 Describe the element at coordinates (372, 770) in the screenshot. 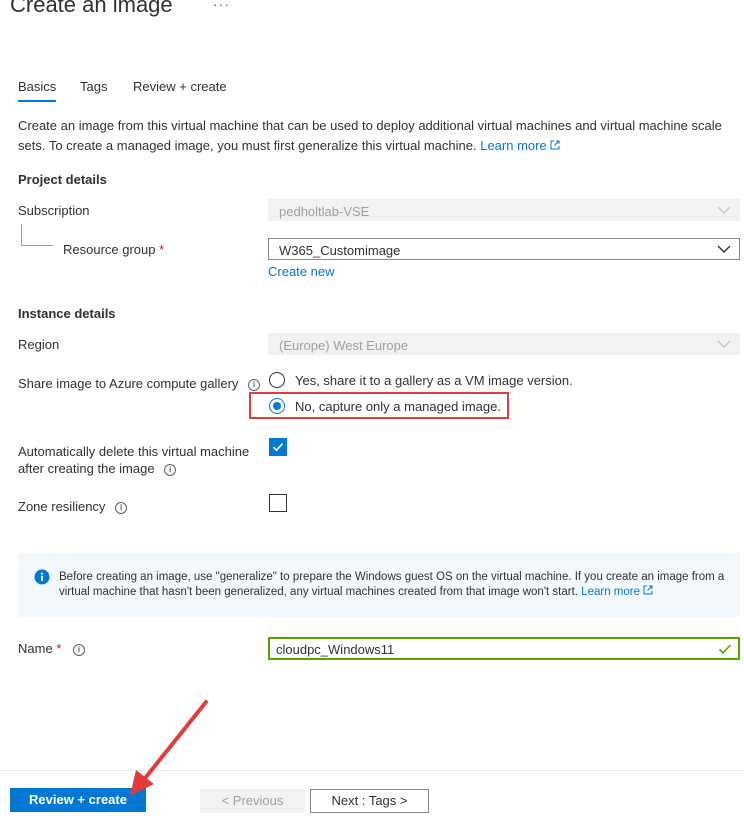

I see `footer-divider` at that location.